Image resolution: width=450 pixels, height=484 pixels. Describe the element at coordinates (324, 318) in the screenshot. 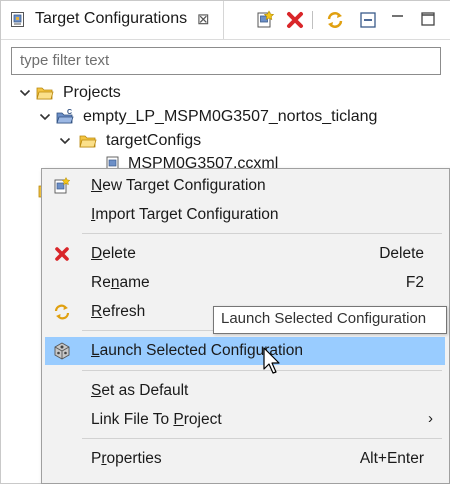

I see `tooltip-text: Launch Selected Configuration` at that location.